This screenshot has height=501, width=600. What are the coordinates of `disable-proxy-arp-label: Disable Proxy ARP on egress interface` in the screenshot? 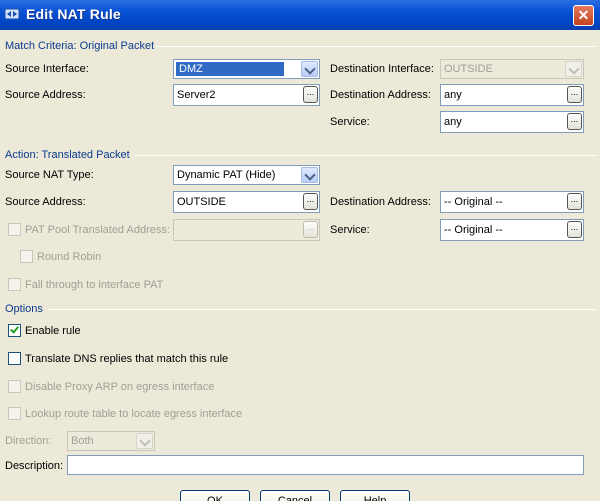 It's located at (120, 387).